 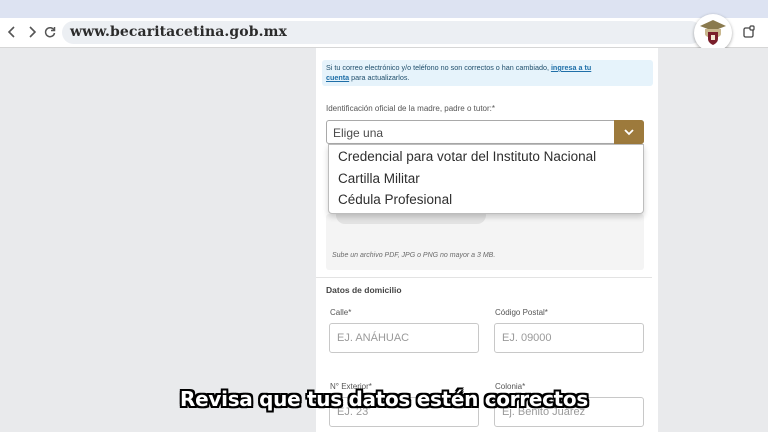 I want to click on reload-icon, so click(x=50, y=32).